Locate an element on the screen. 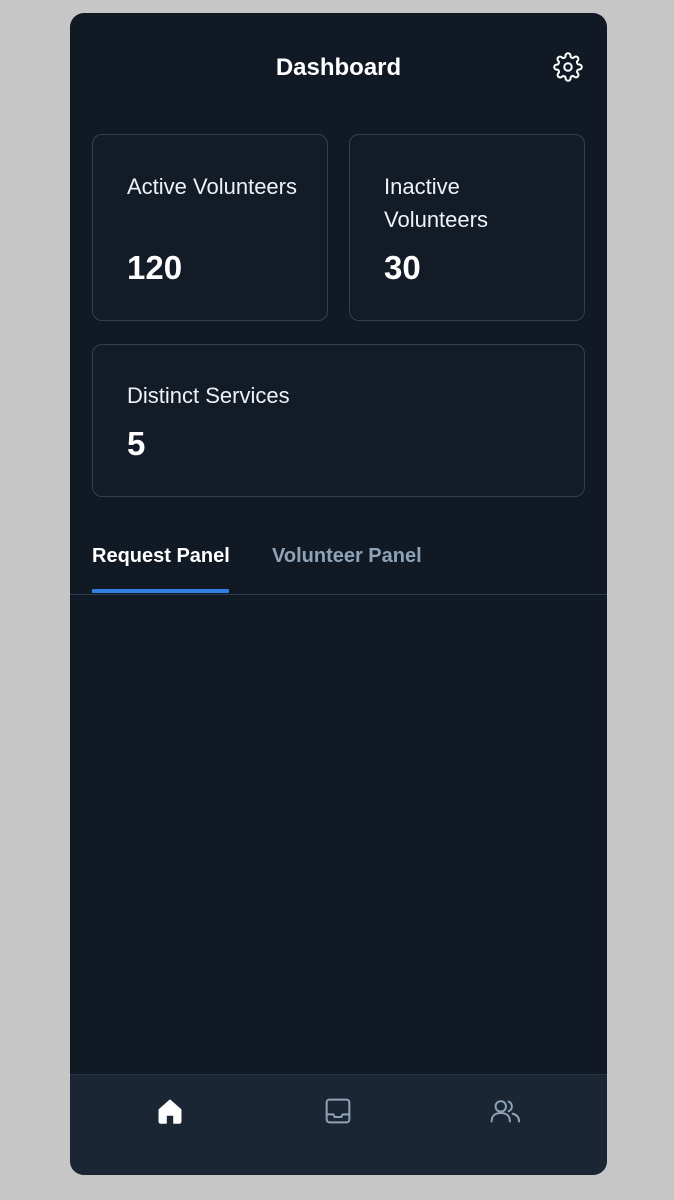 The height and width of the screenshot is (1200, 674). page-title: Dashboard is located at coordinates (338, 67).